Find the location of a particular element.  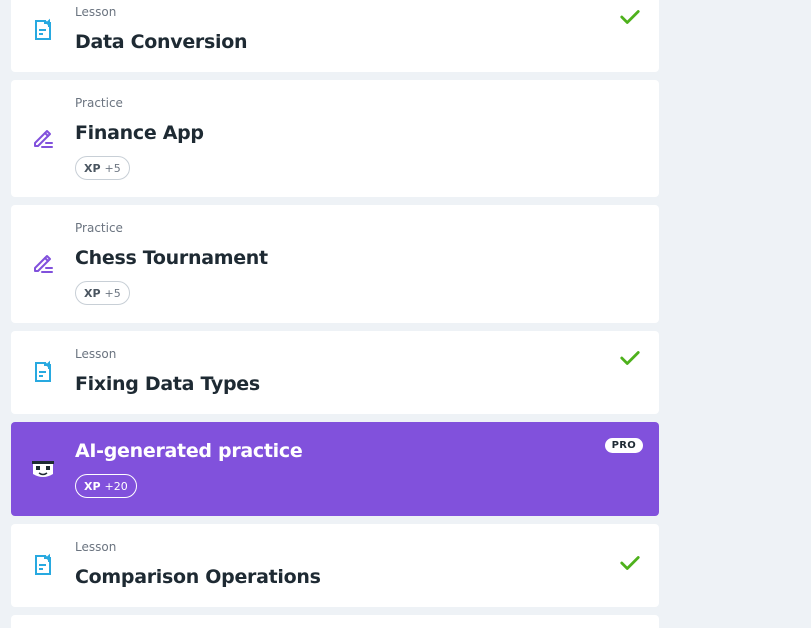

lesson-item-comparison-operations: Lesson Comparison Operations is located at coordinates (335, 565).